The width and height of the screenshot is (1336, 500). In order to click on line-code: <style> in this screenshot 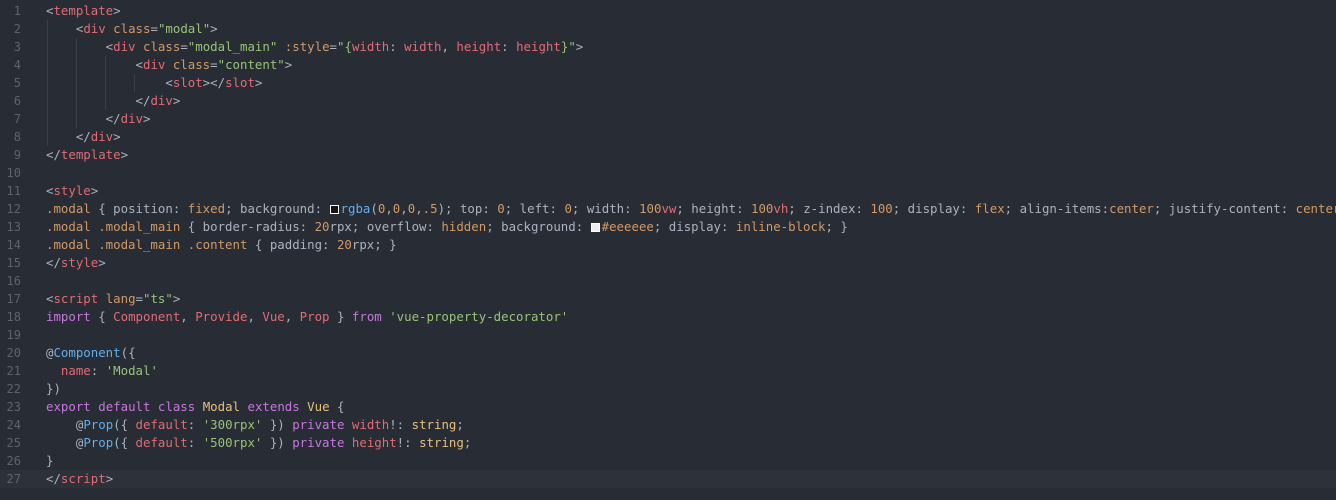, I will do `click(72, 190)`.